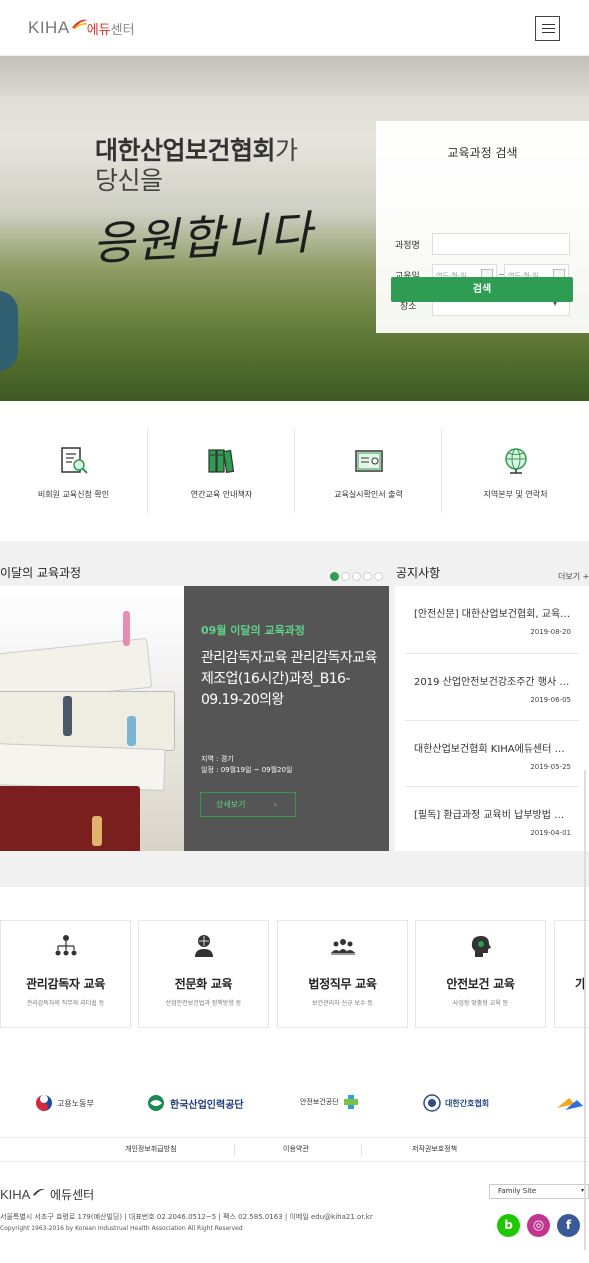 The width and height of the screenshot is (589, 1263). I want to click on notice-item: 대한산업보건협회 KIHA에듀센터 오픈 2019-05-25, so click(492, 753).